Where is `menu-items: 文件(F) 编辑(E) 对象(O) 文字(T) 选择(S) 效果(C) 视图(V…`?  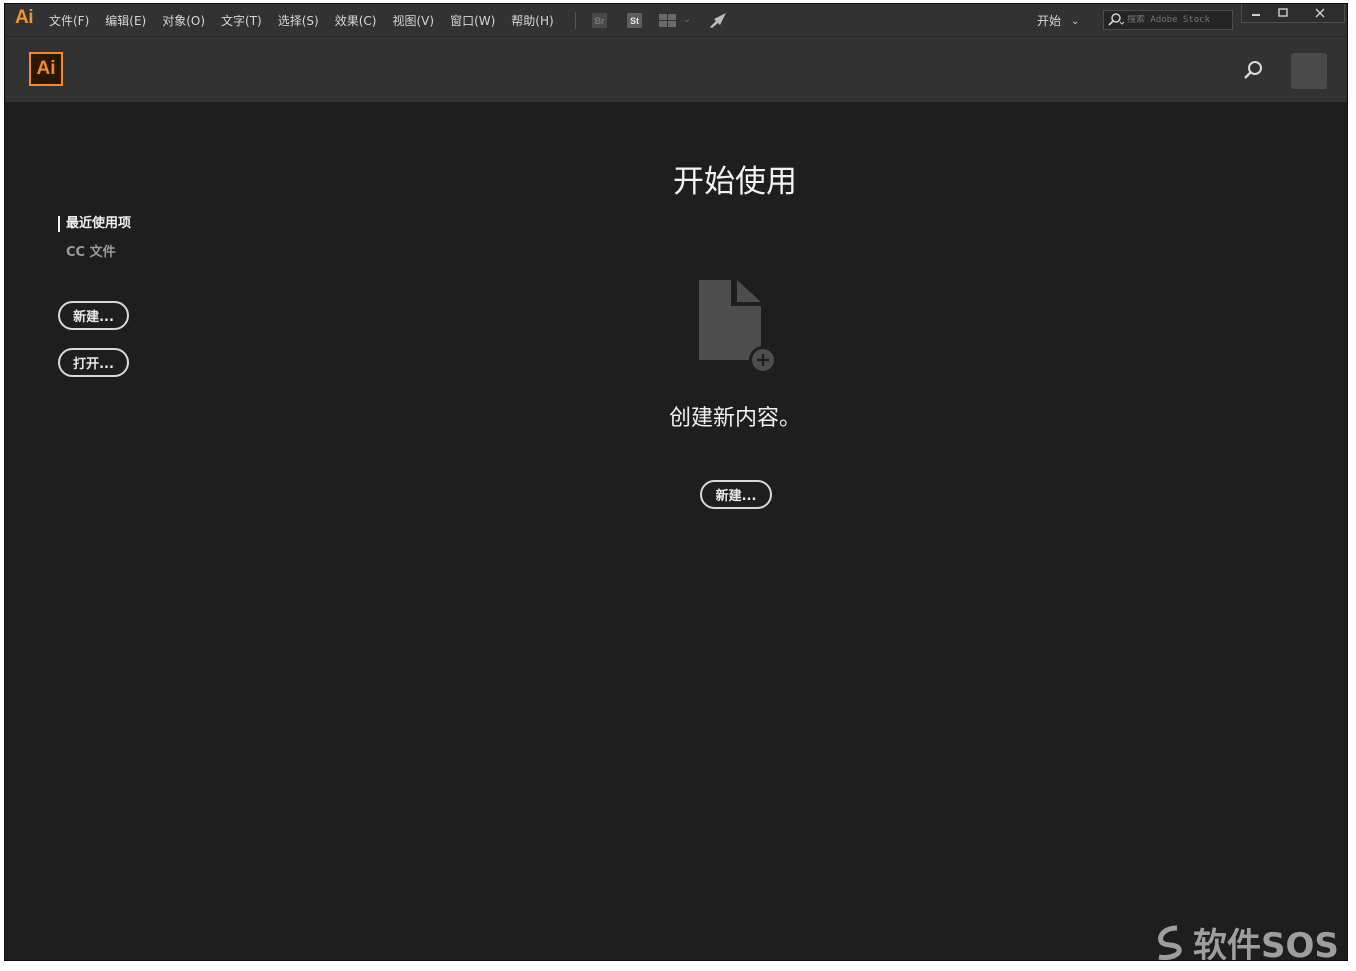
menu-items: 文件(F) 编辑(E) 对象(O) 文字(T) 选择(S) 效果(C) 视图(V… is located at coordinates (309, 20).